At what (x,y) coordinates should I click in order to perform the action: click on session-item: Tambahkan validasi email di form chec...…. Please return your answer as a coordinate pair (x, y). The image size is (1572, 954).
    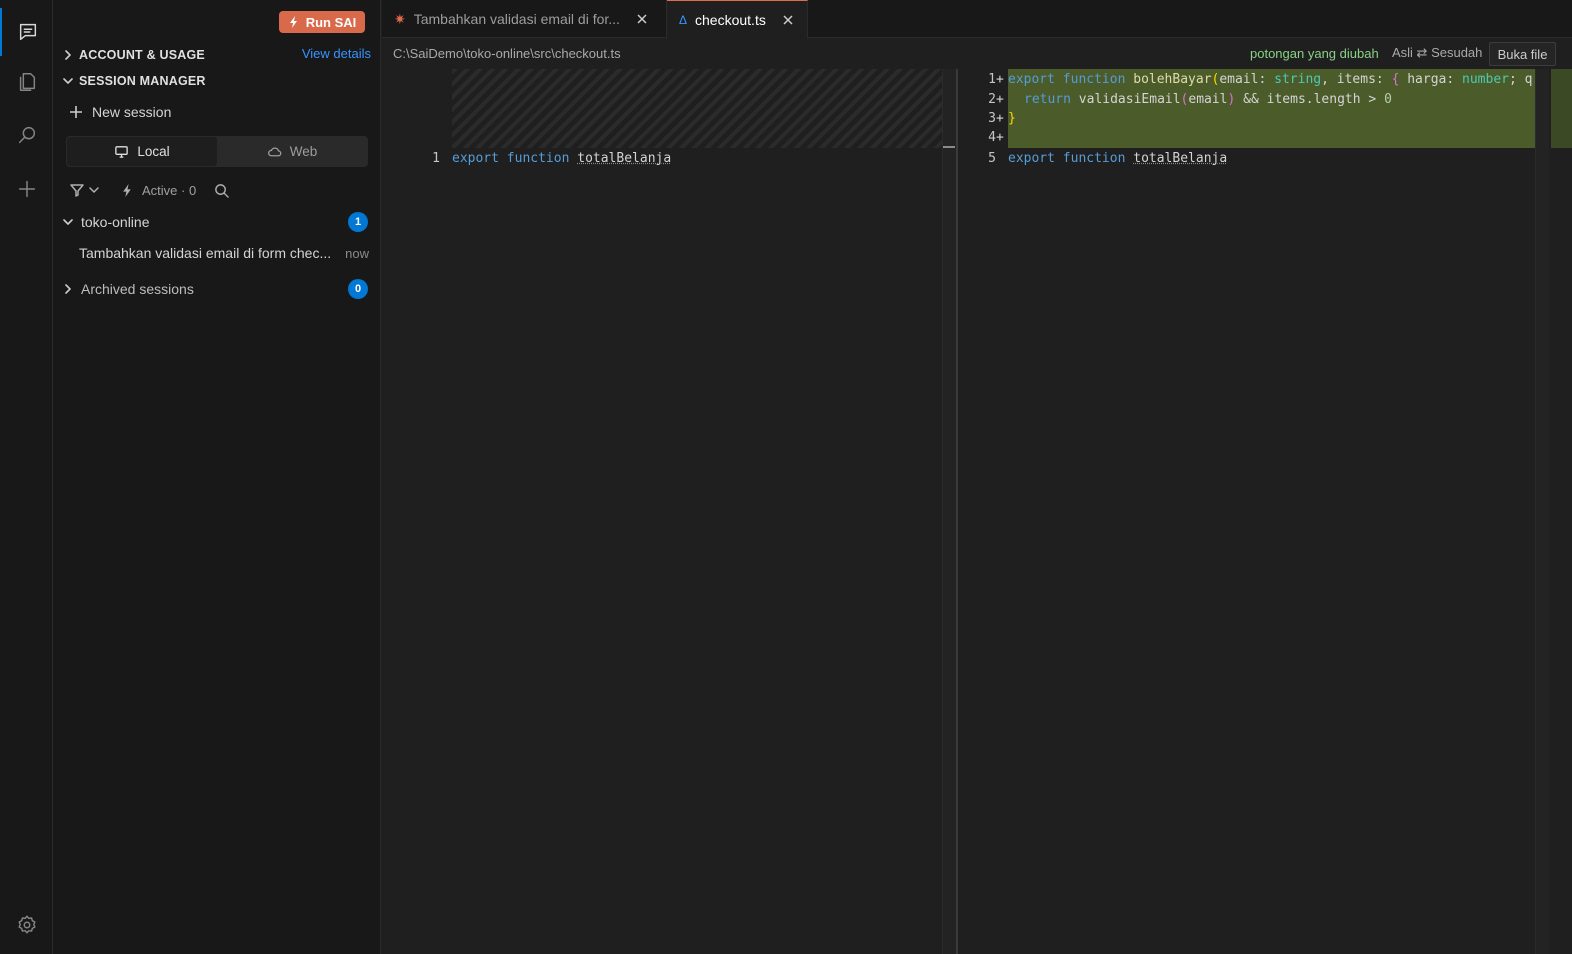
    Looking at the image, I should click on (224, 253).